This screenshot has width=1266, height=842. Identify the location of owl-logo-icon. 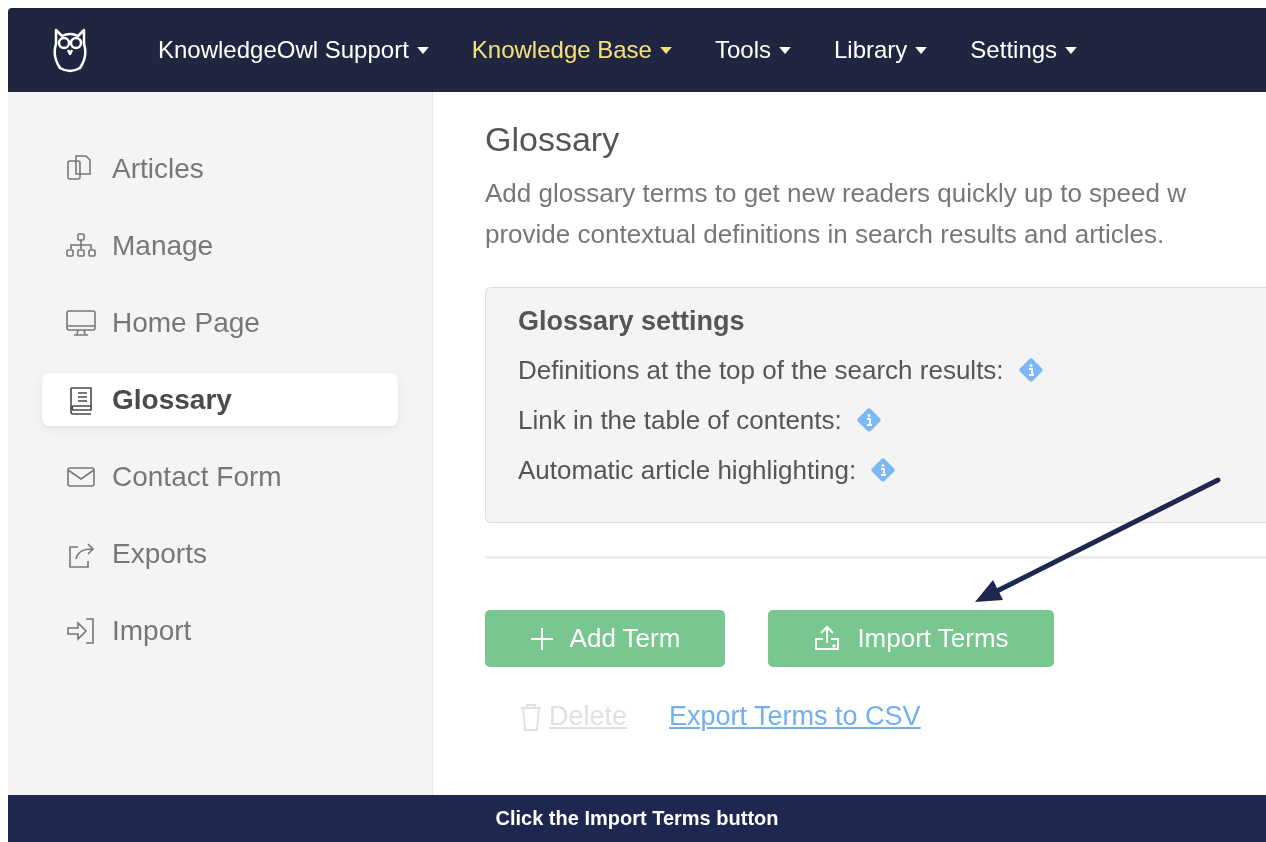
(70, 50).